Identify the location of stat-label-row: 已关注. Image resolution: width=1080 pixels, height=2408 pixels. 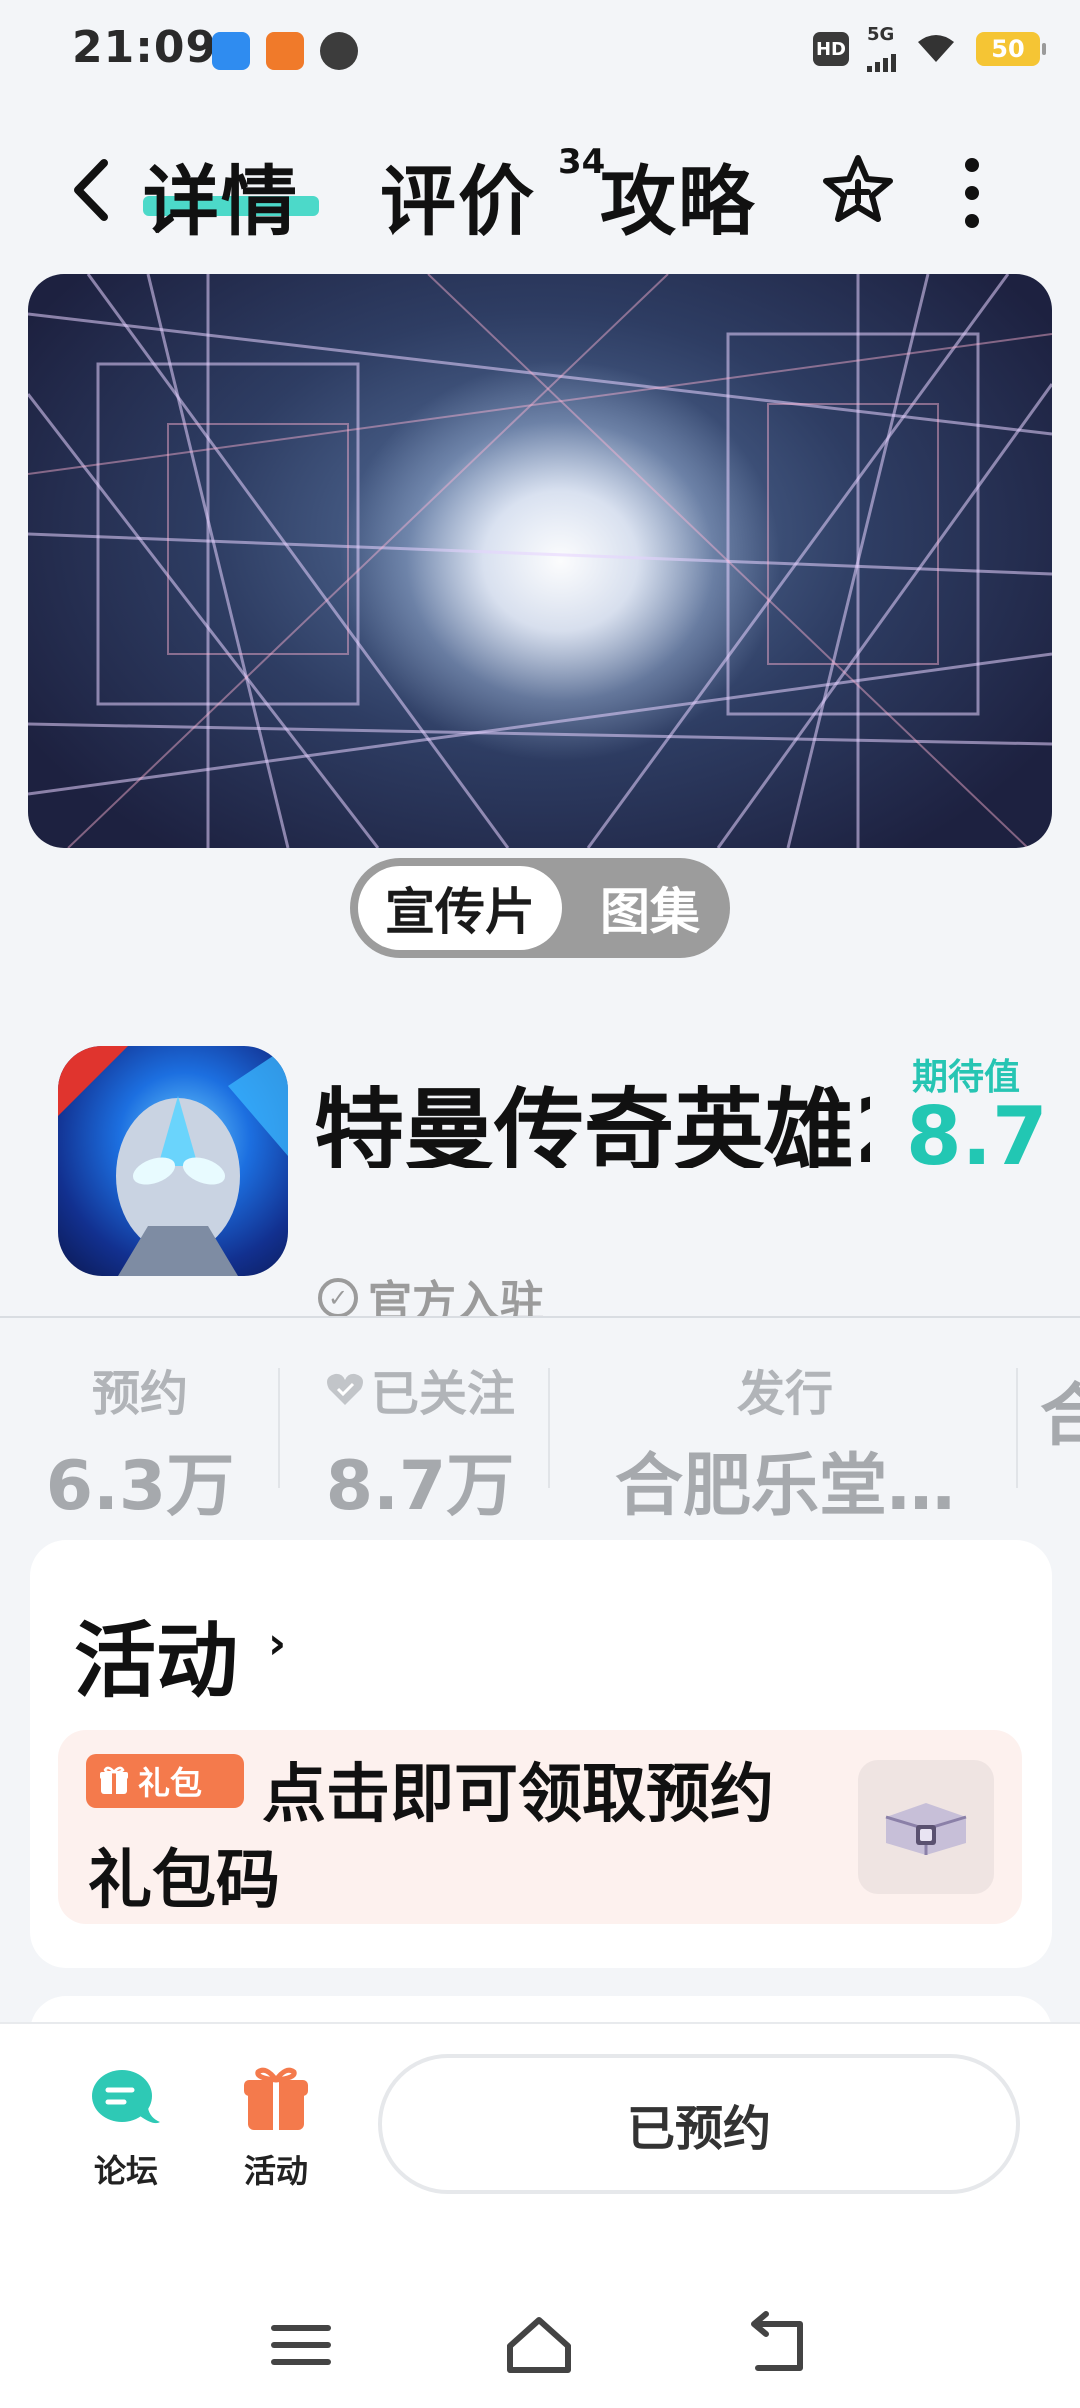
(420, 1389).